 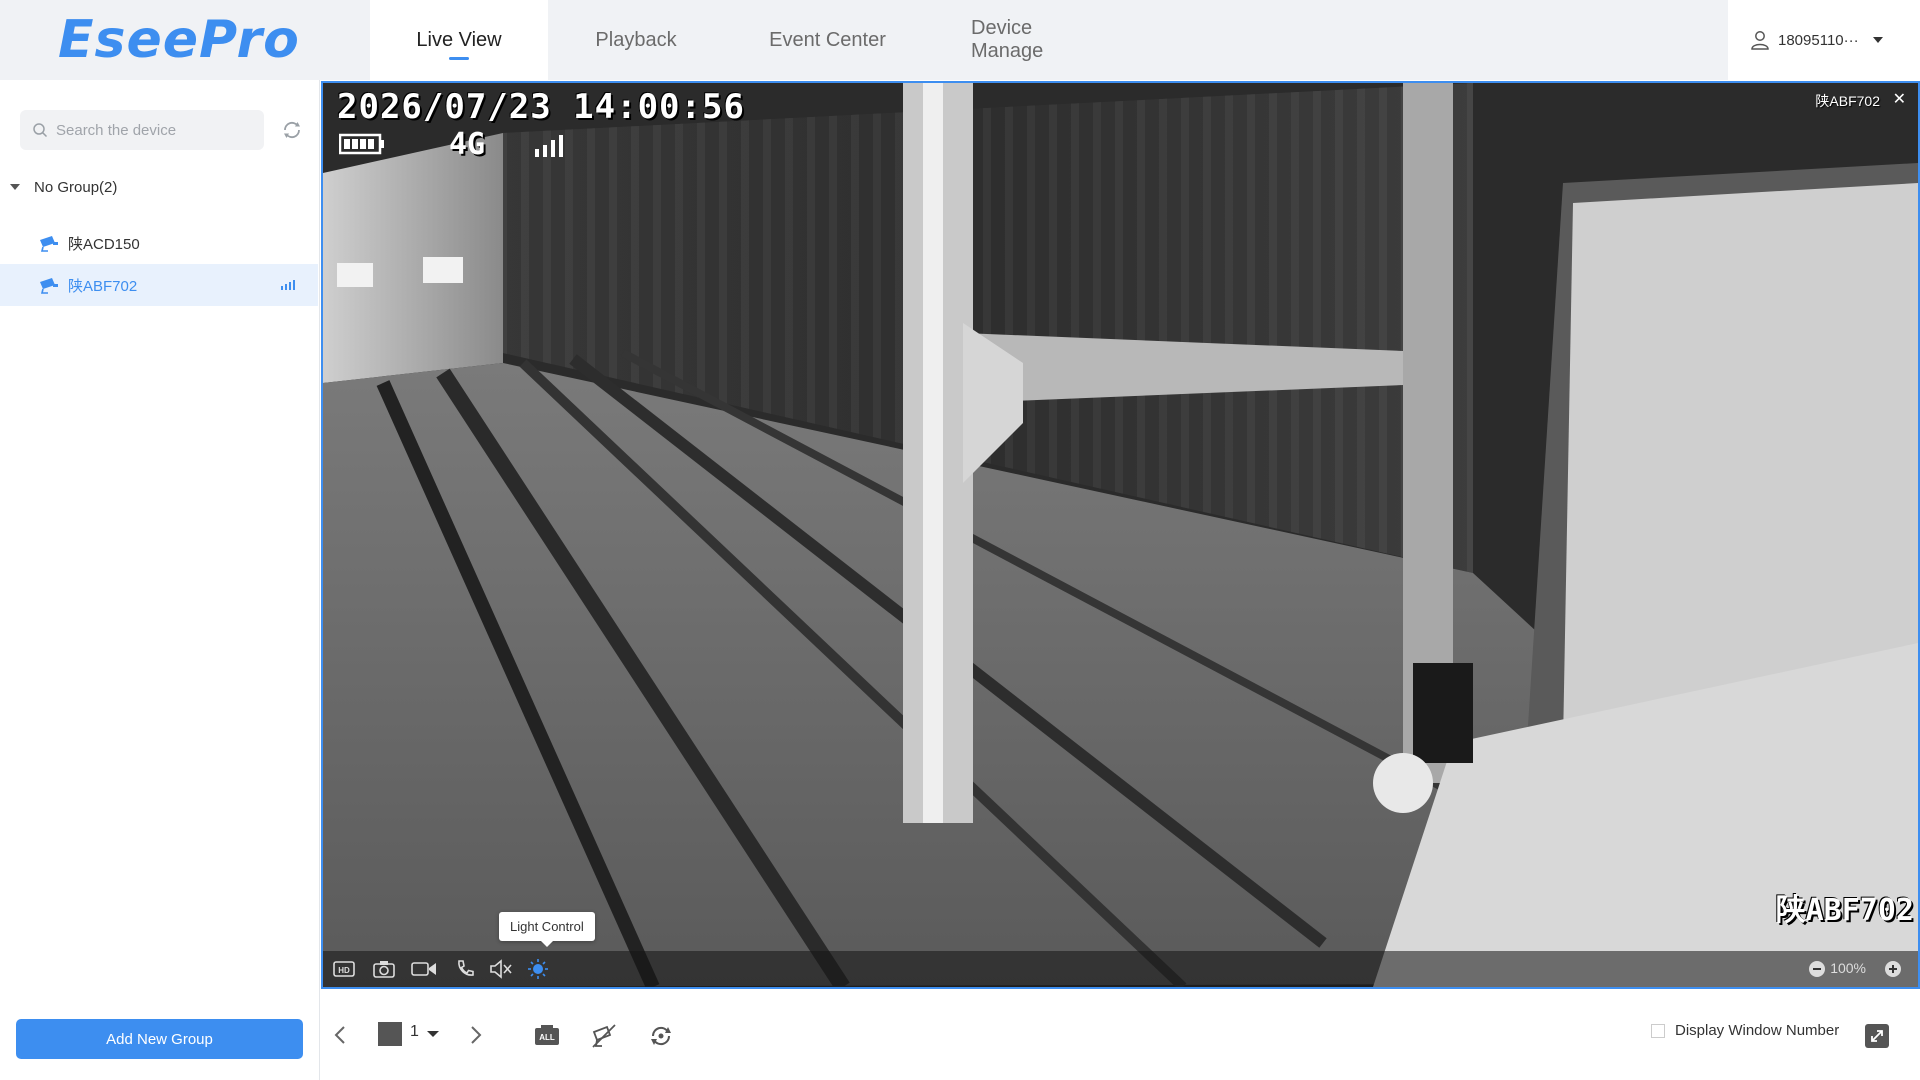 What do you see at coordinates (361, 144) in the screenshot?
I see `battery-icon` at bounding box center [361, 144].